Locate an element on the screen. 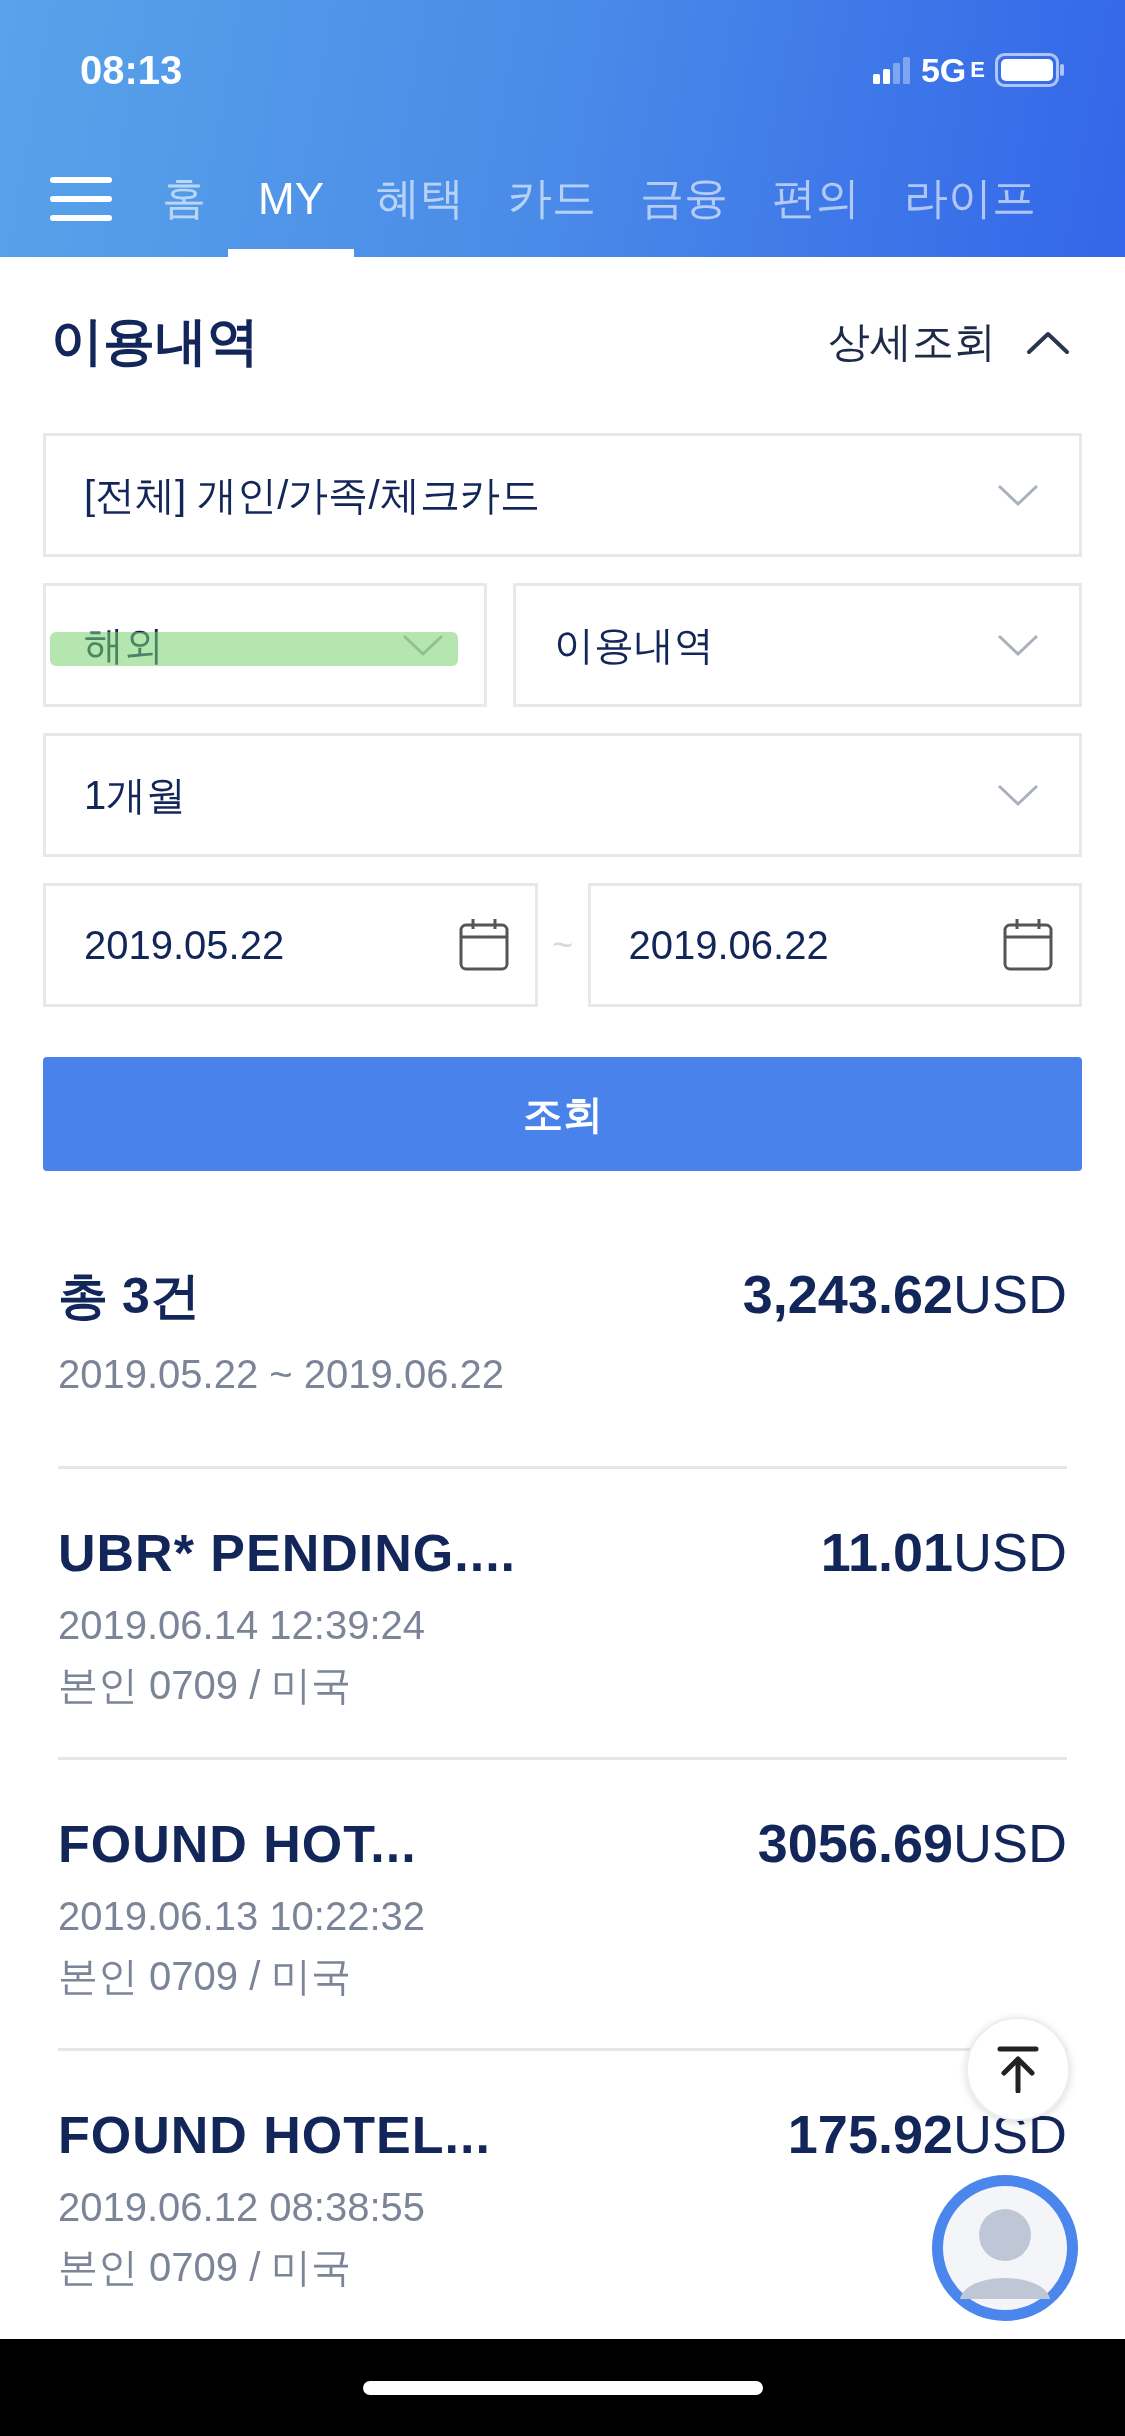 This screenshot has width=1125, height=2436. transaction-amount: 3056.69USD is located at coordinates (912, 1843).